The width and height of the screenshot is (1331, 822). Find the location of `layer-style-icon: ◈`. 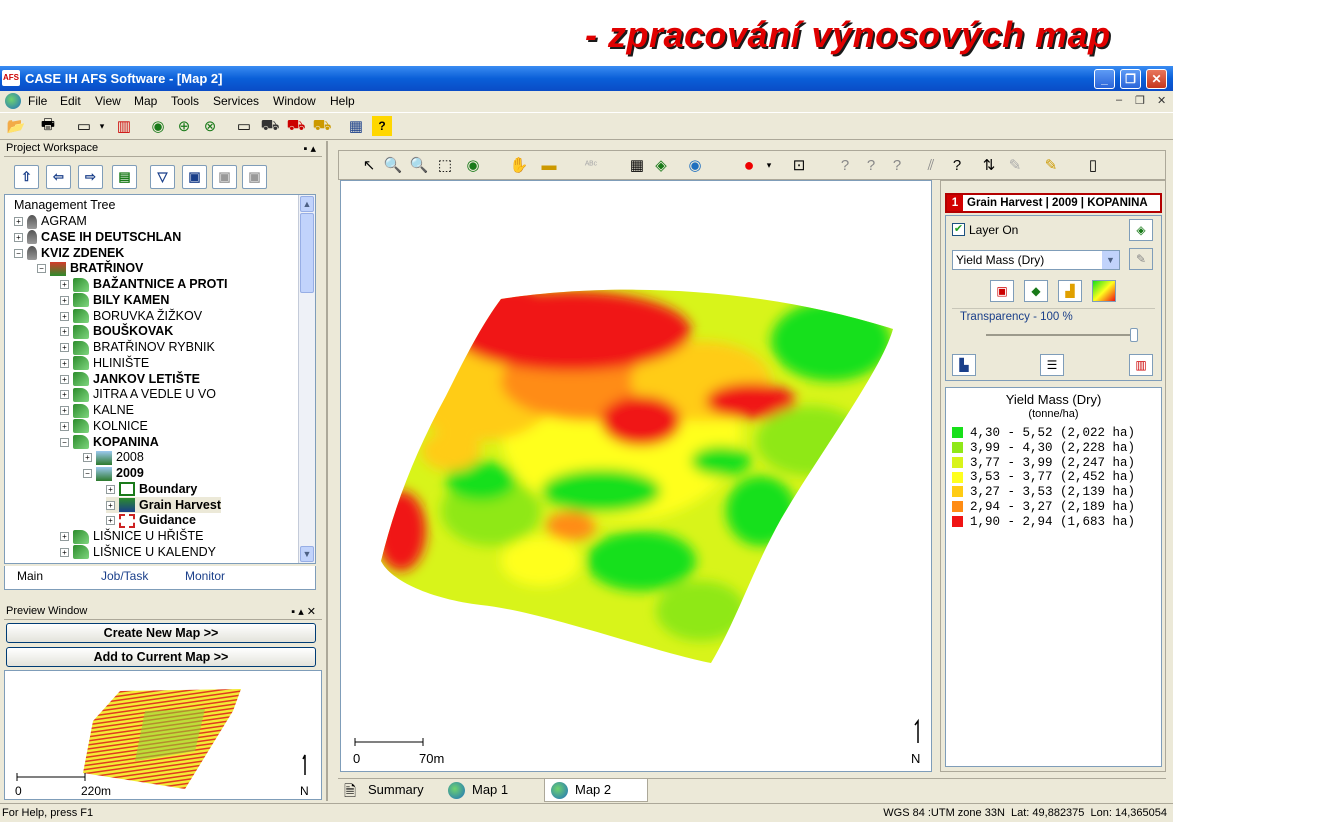

layer-style-icon: ◈ is located at coordinates (1141, 230).